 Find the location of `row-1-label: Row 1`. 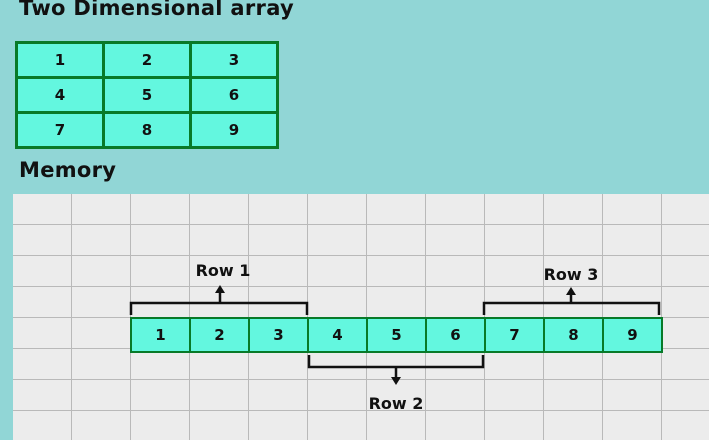

row-1-label: Row 1 is located at coordinates (223, 270).